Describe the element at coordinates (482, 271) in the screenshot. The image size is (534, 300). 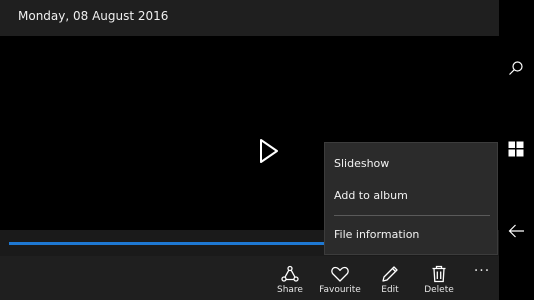
I see `more-options-button: ···` at that location.